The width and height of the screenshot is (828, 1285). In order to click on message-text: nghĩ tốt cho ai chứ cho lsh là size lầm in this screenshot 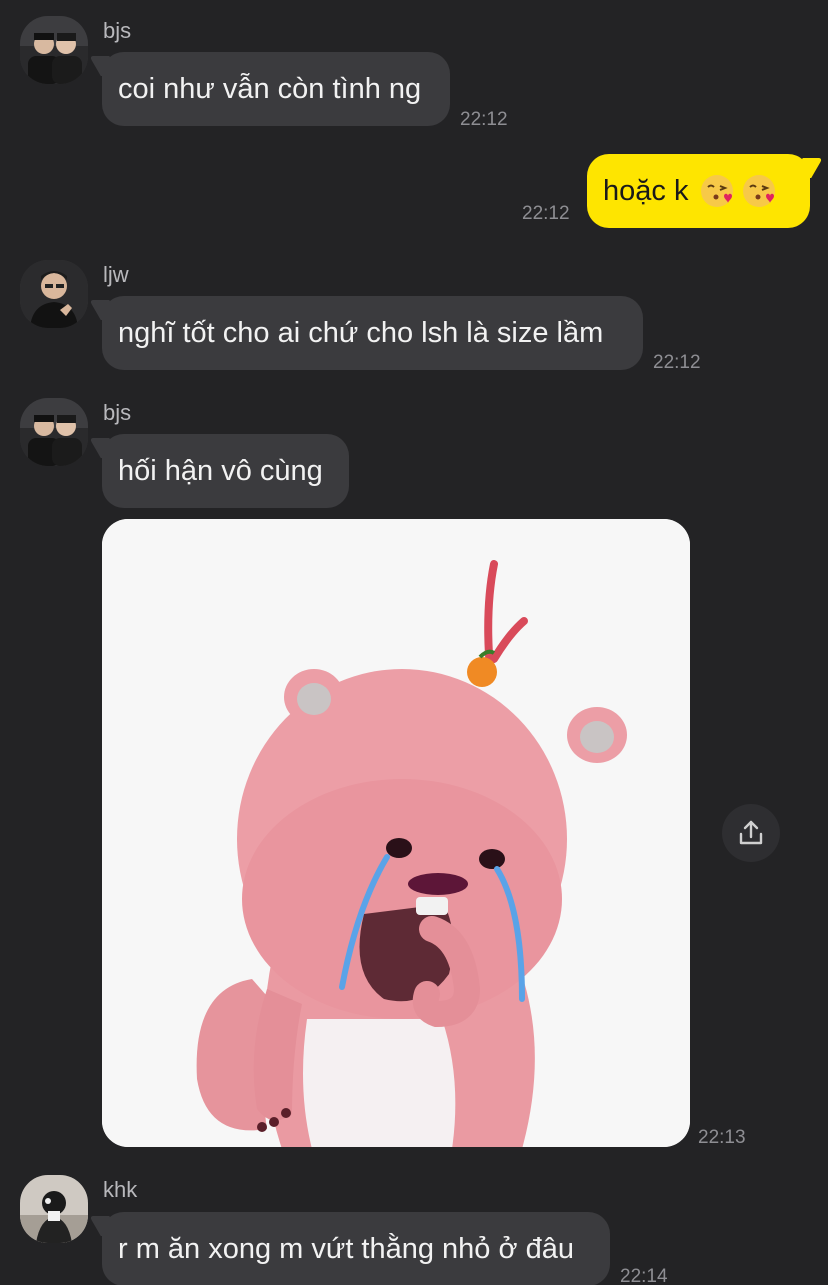, I will do `click(361, 332)`.